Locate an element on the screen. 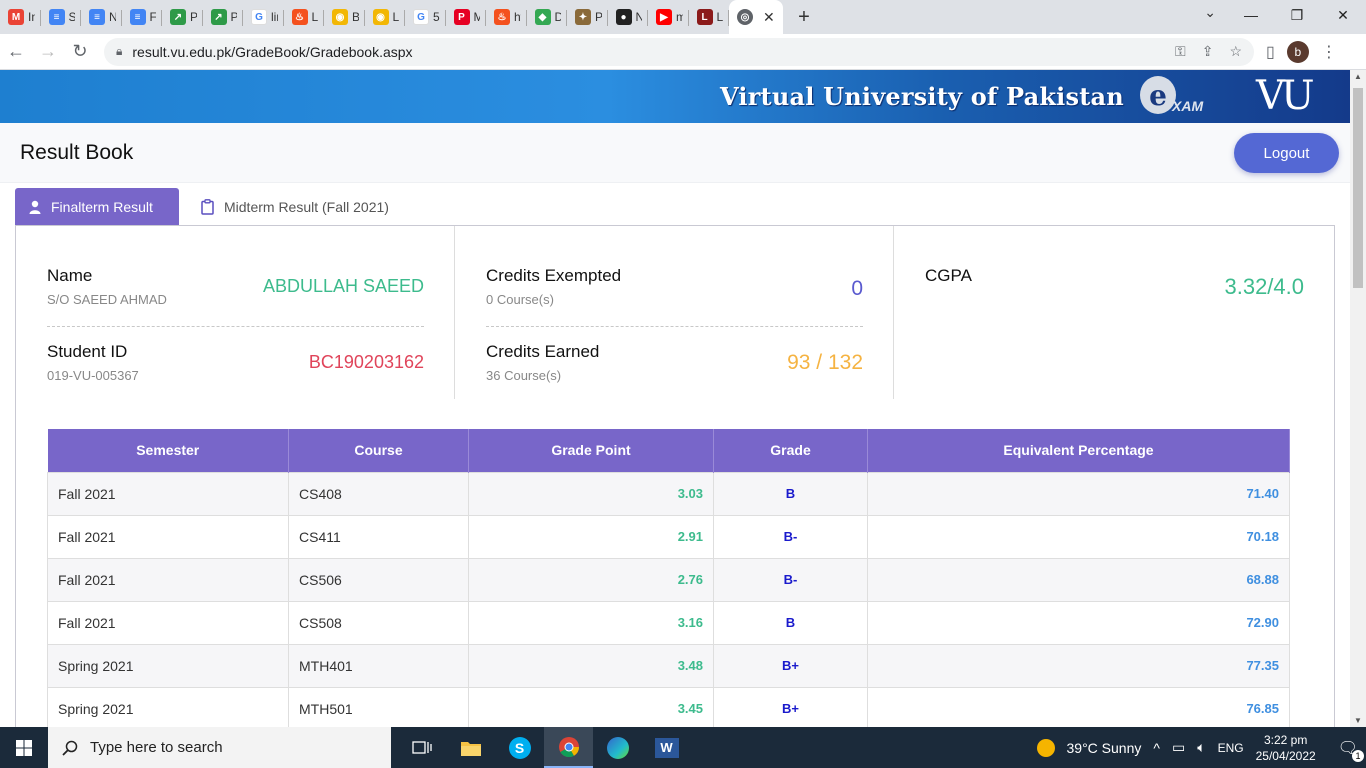 The width and height of the screenshot is (1366, 768). new-tab-icon: + is located at coordinates (804, 17).